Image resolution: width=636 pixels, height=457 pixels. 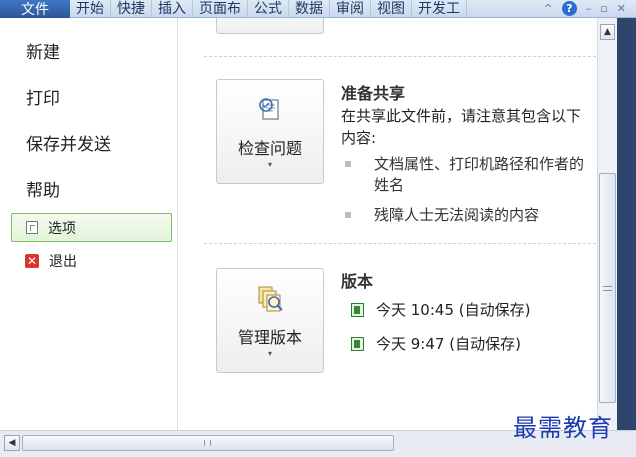 I want to click on manage-versions-icon, so click(x=270, y=299).